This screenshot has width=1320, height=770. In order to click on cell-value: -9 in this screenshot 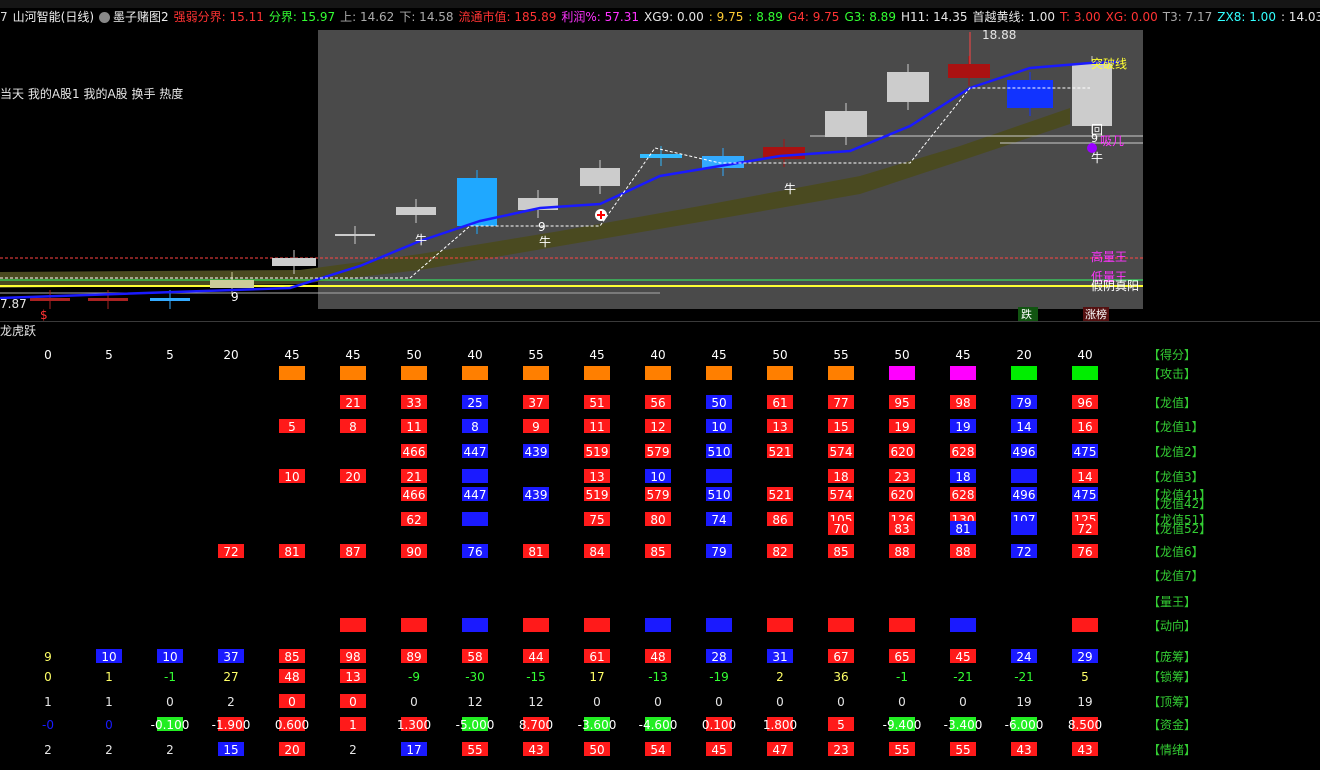, I will do `click(414, 677)`.